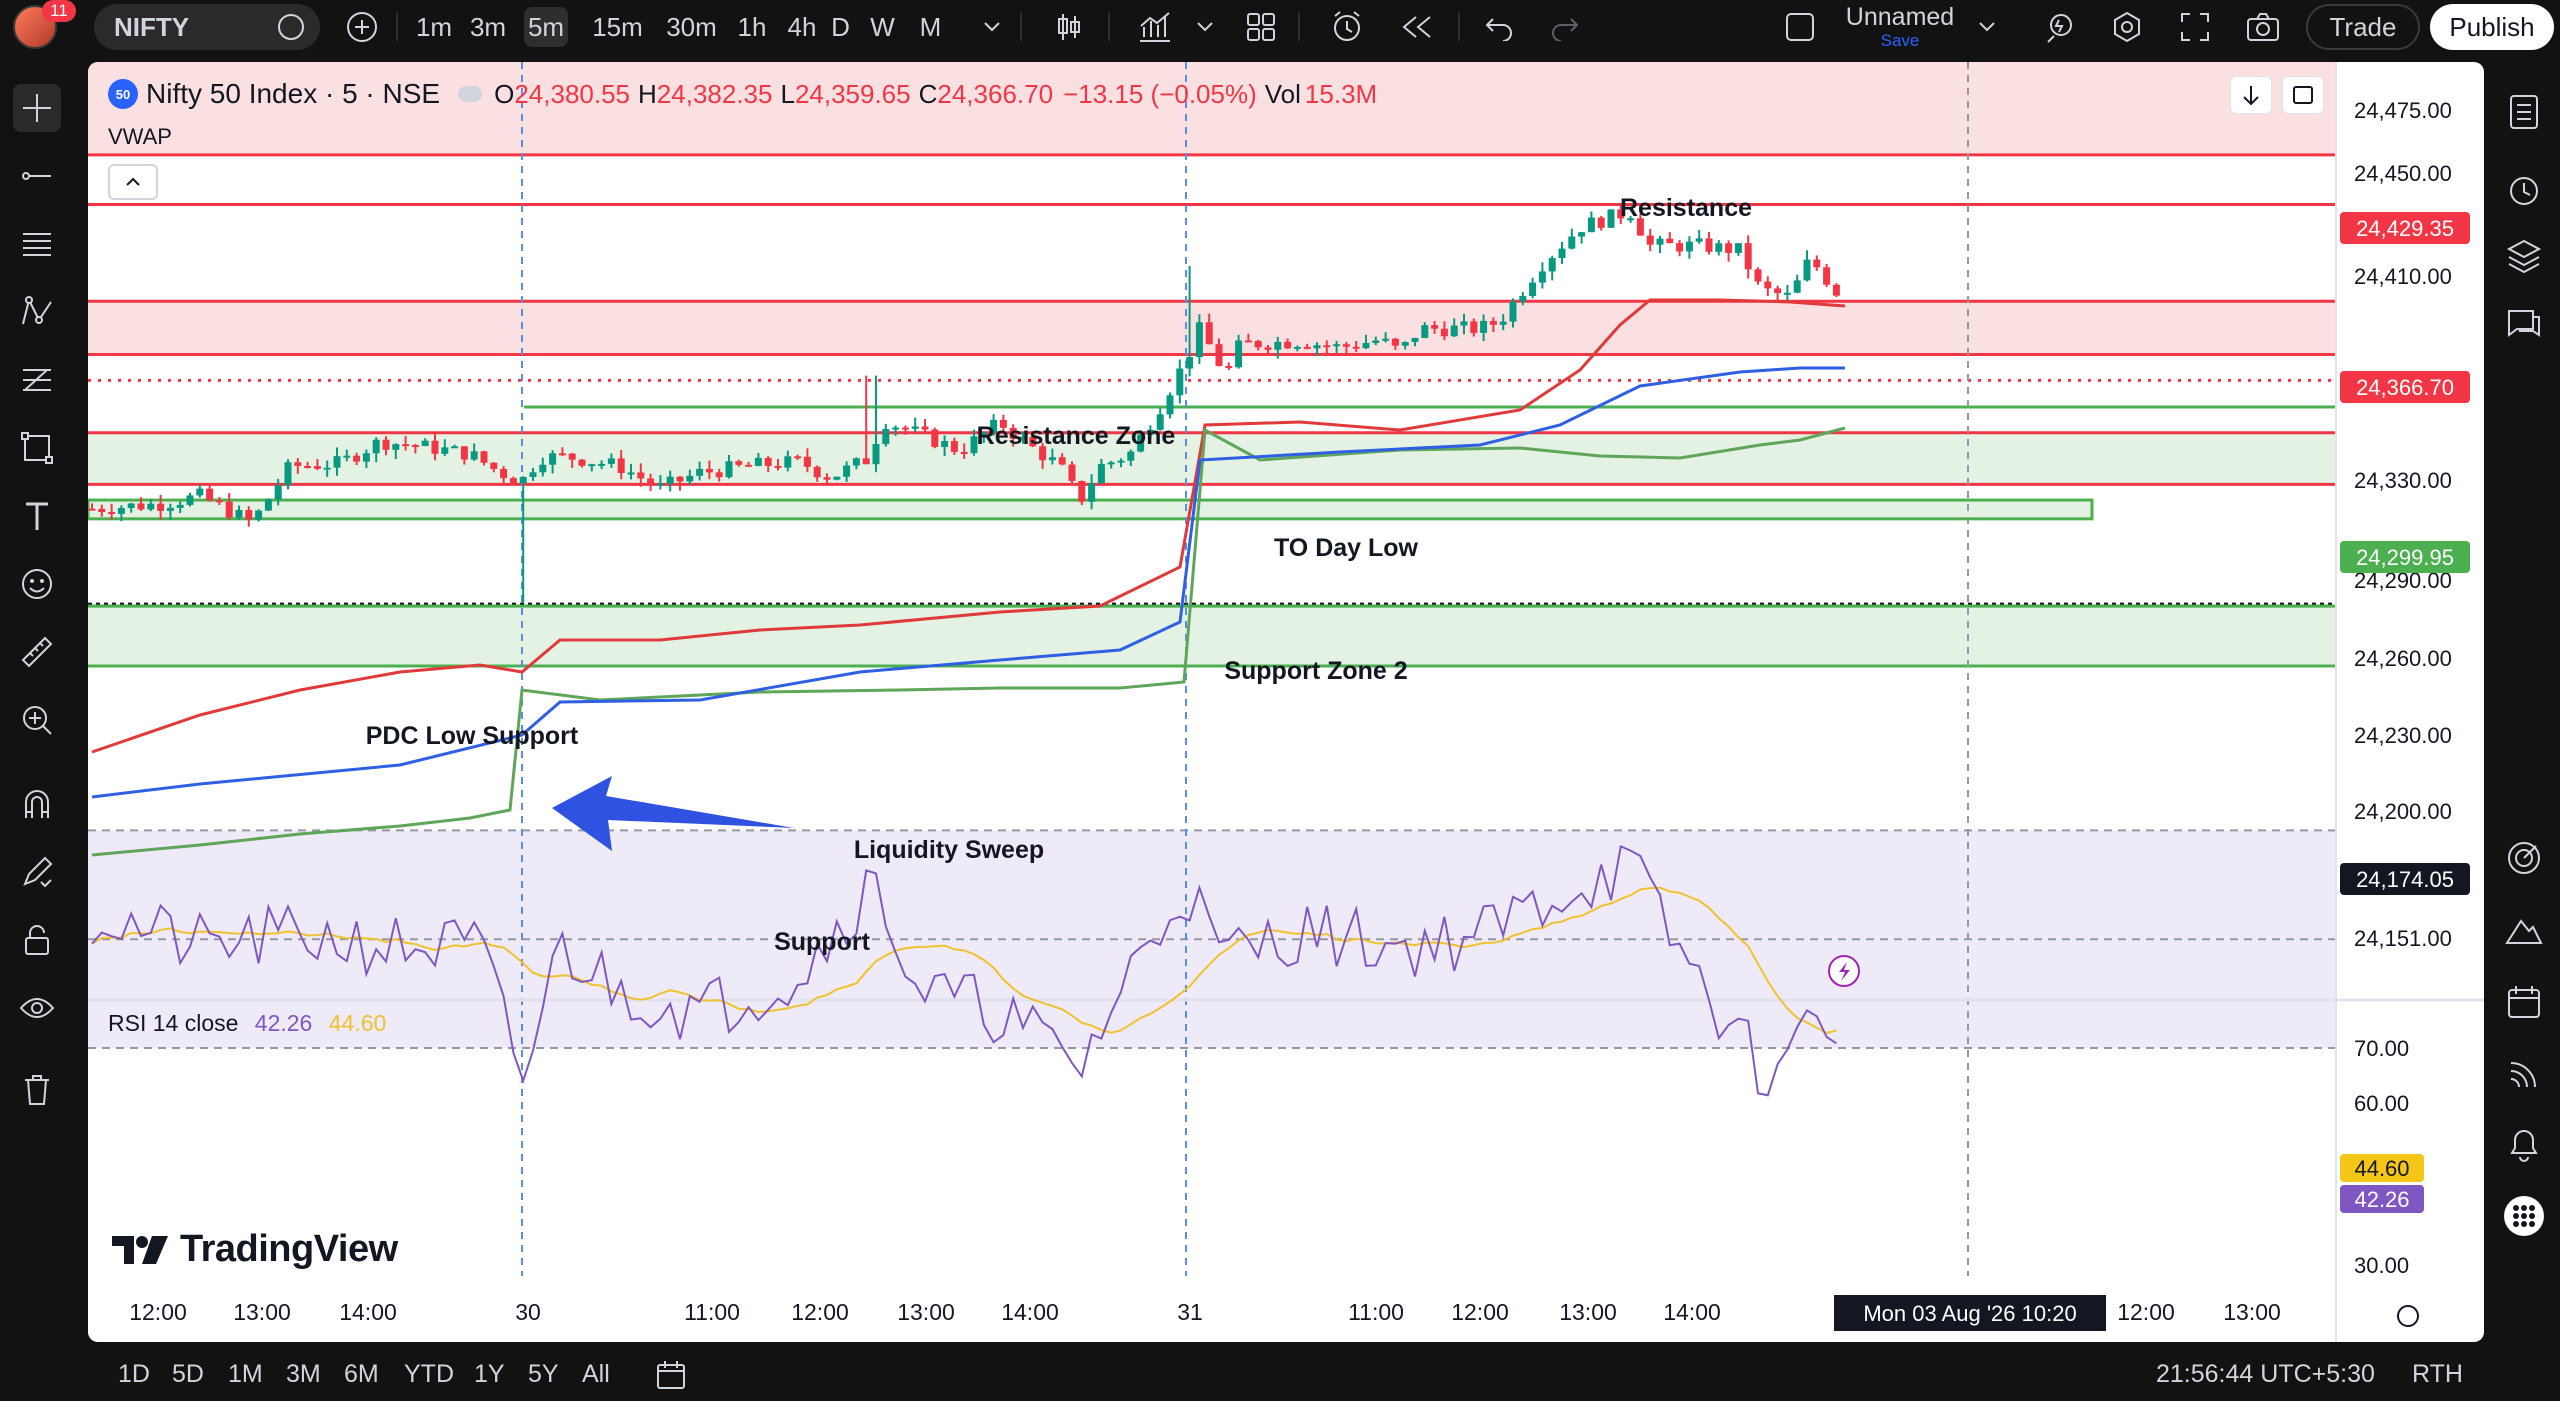 Image resolution: width=2560 pixels, height=1401 pixels. What do you see at coordinates (672, 1374) in the screenshot?
I see `goto-date-icon` at bounding box center [672, 1374].